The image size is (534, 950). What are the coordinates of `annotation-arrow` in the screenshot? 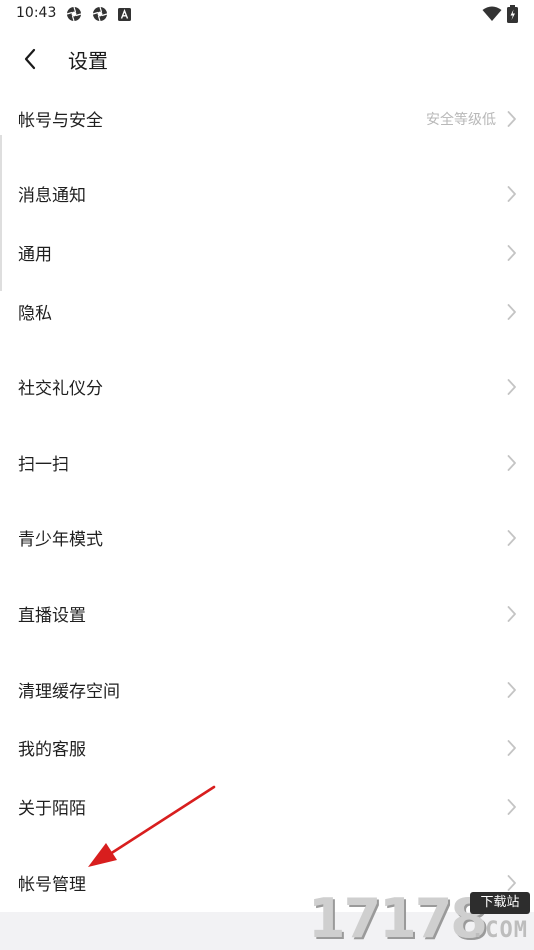 It's located at (152, 826).